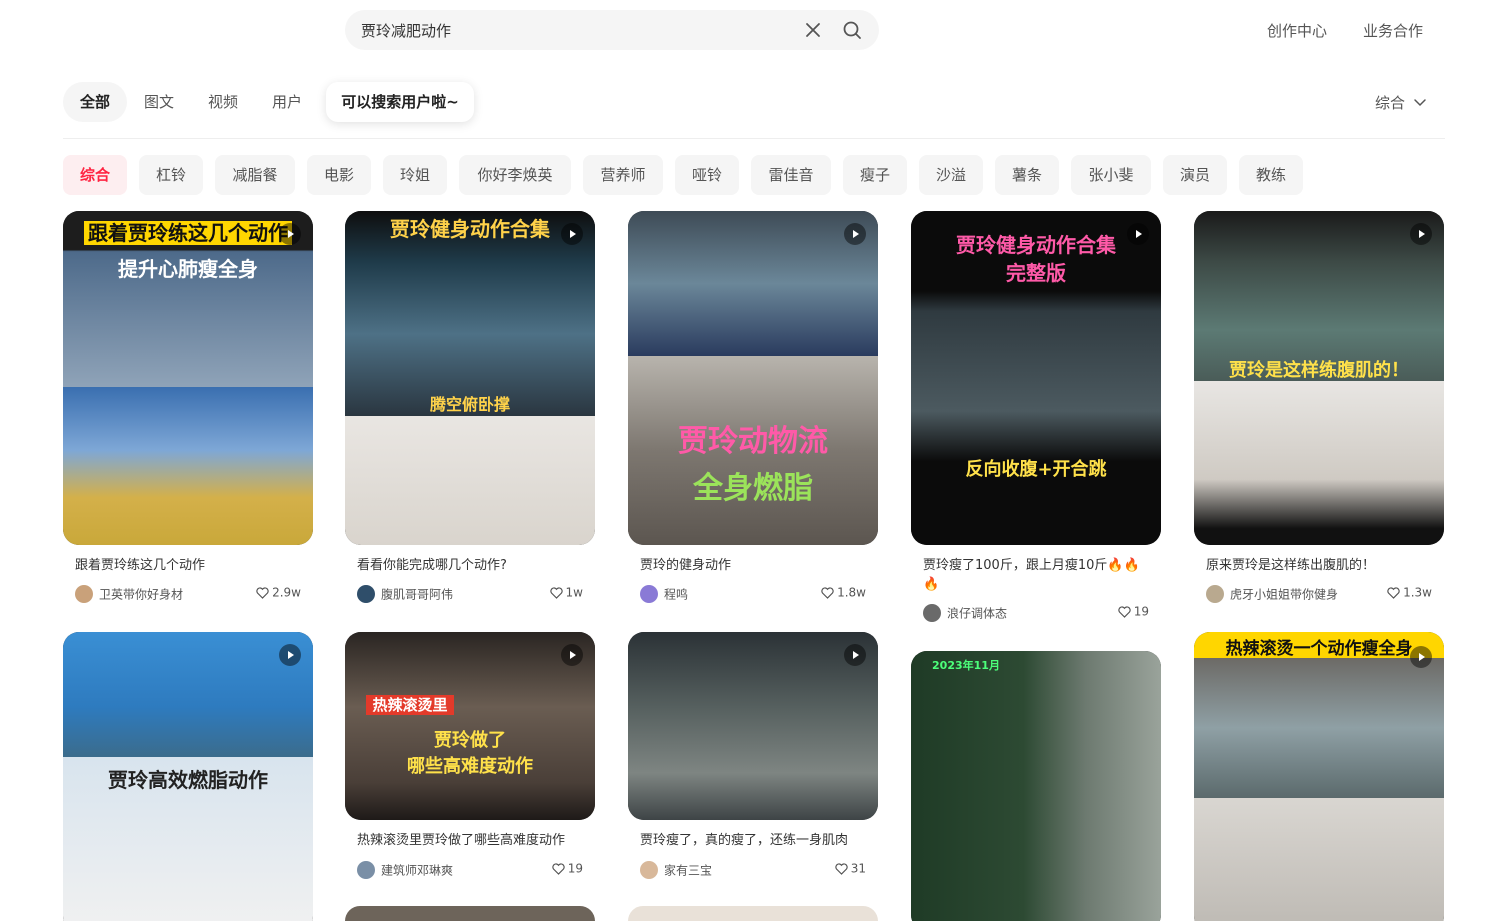 This screenshot has height=921, width=1491. Describe the element at coordinates (1036, 273) in the screenshot. I see `cover-caption: 完整版` at that location.